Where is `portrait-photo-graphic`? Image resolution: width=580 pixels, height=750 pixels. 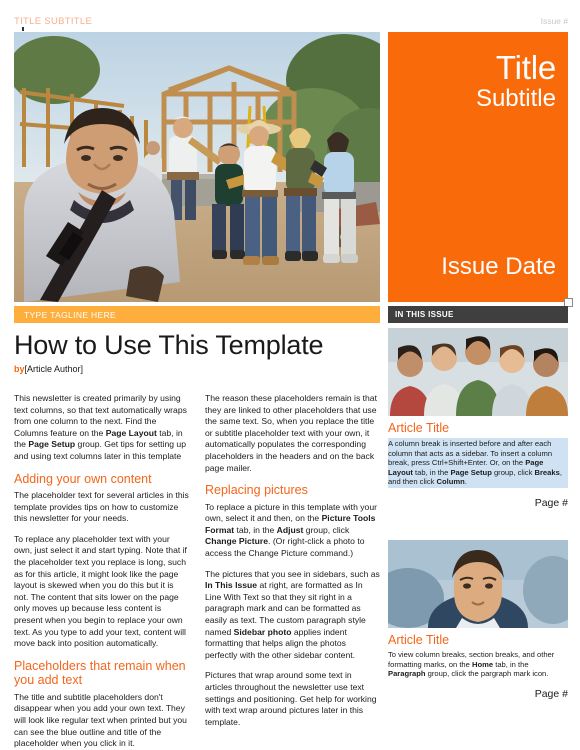 portrait-photo-graphic is located at coordinates (478, 584).